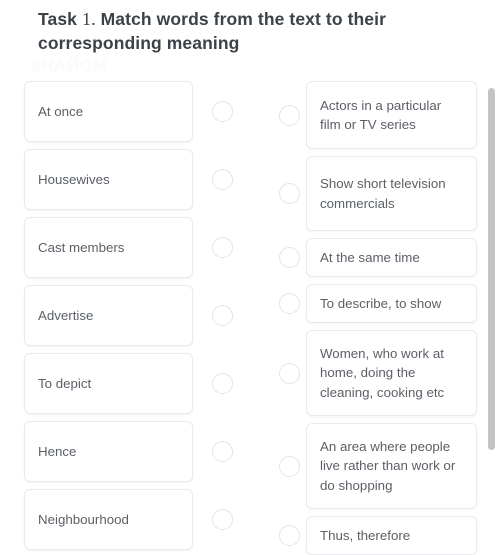  Describe the element at coordinates (491, 269) in the screenshot. I see `scrollbar-thumb` at that location.